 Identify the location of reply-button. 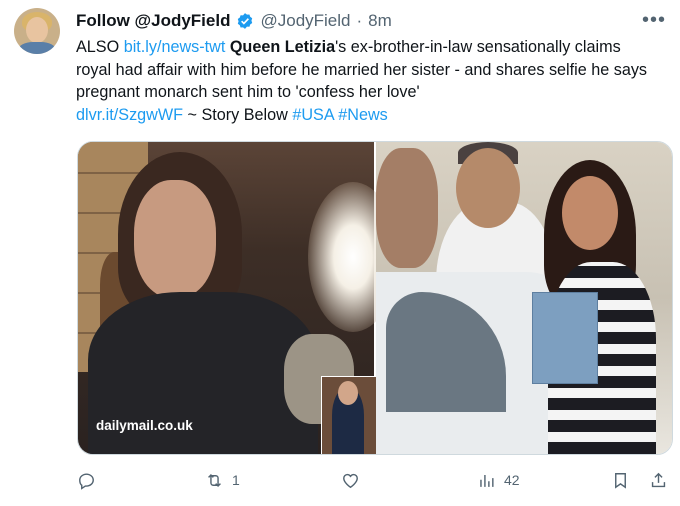
(90, 480).